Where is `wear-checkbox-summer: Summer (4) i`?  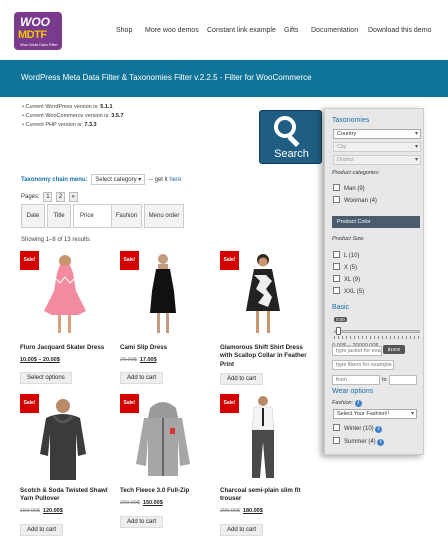 wear-checkbox-summer: Summer (4) i is located at coordinates (359, 441).